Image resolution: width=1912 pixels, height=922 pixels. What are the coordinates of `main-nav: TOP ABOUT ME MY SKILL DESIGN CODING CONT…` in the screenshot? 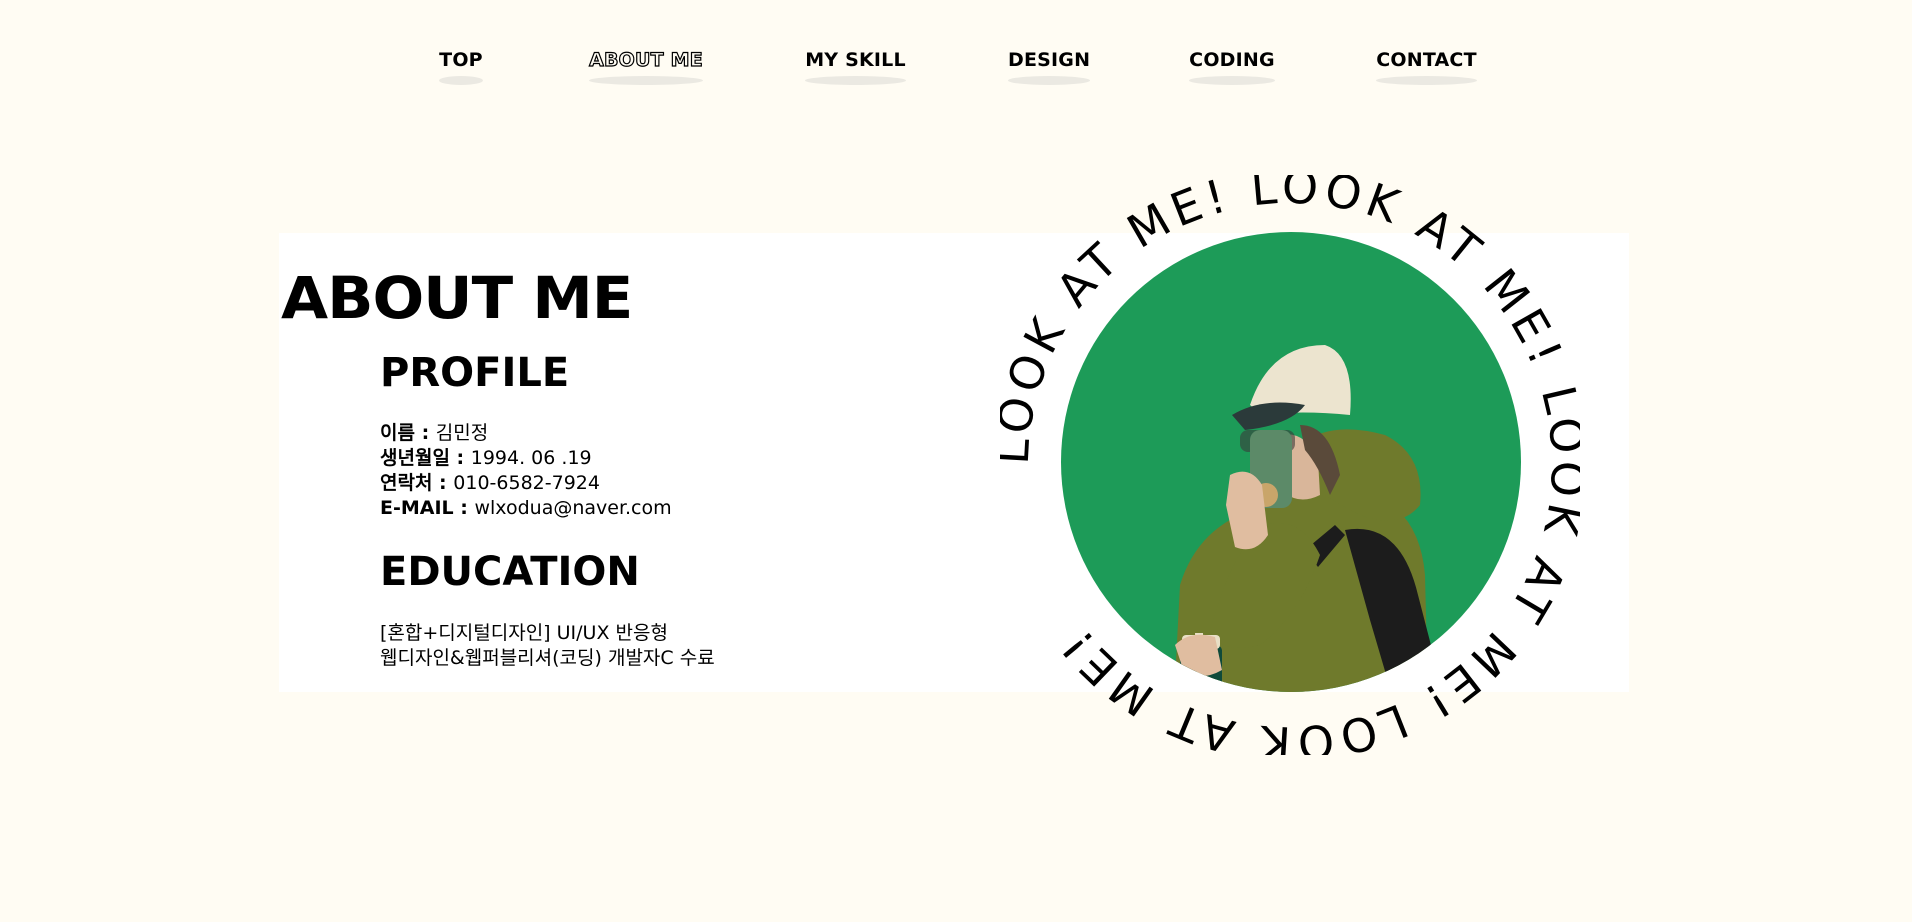 It's located at (956, 68).